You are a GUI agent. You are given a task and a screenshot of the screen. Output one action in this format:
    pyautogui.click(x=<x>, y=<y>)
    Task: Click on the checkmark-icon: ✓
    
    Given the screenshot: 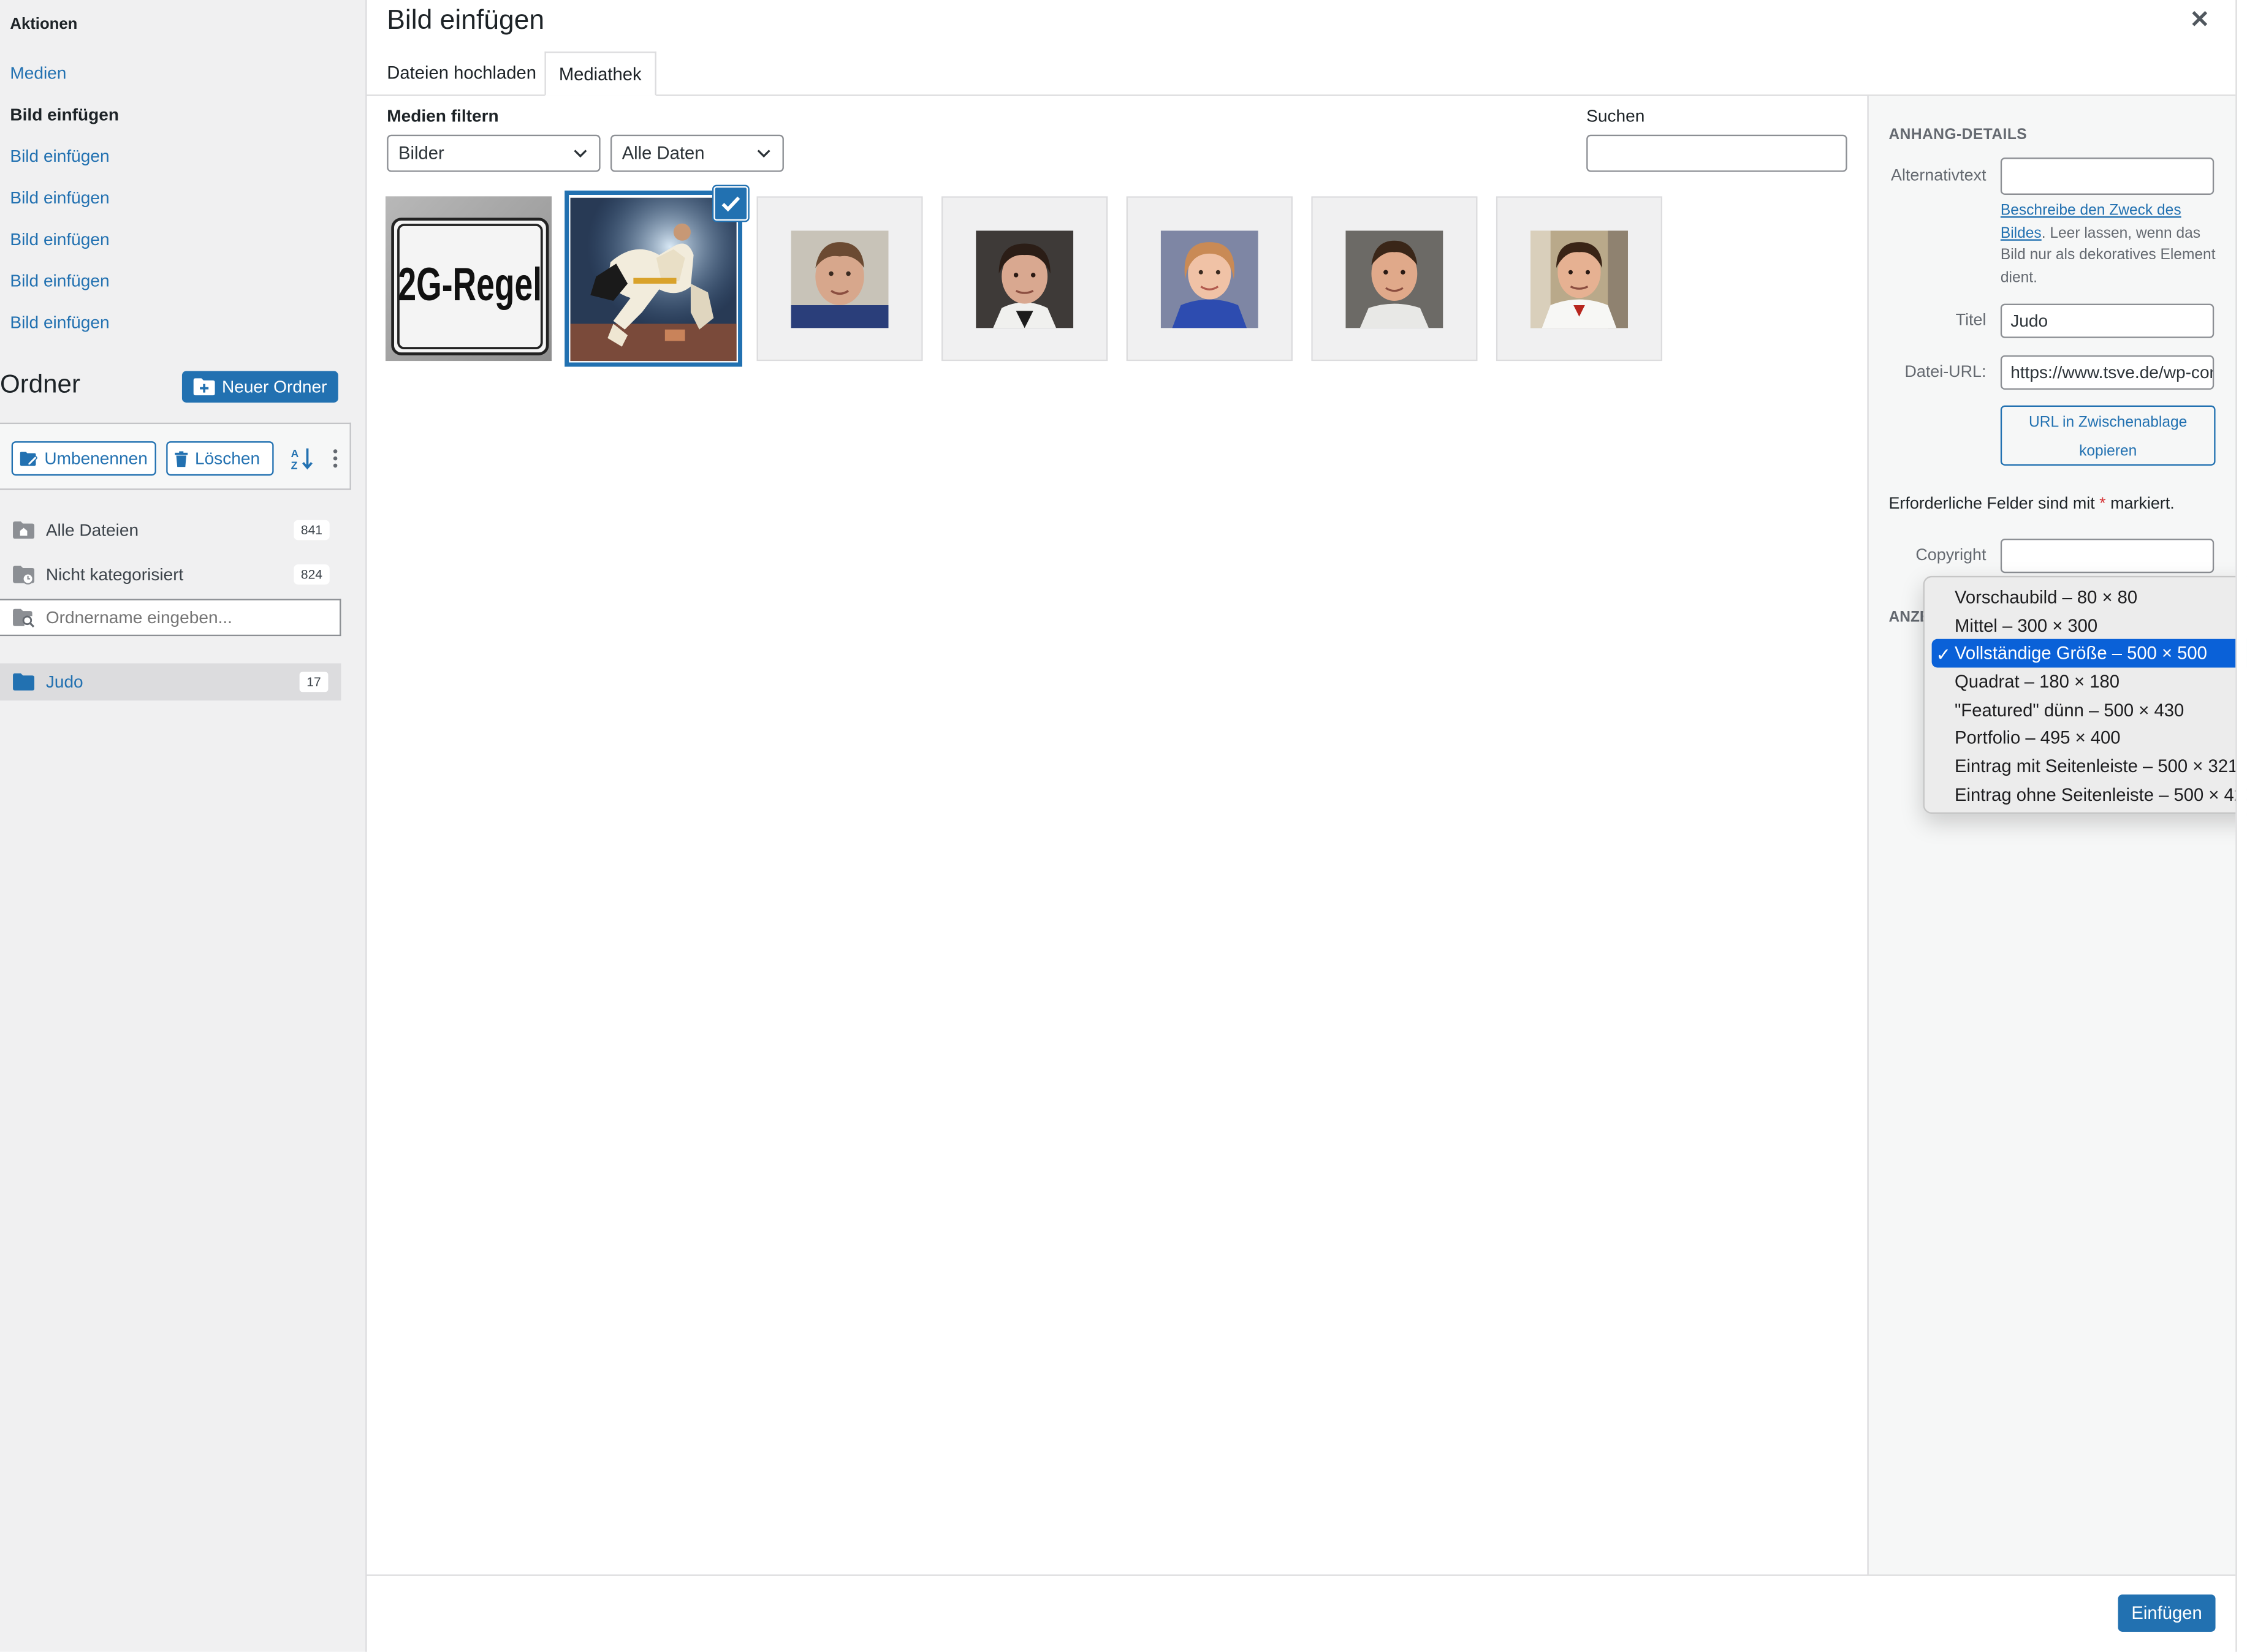 What is the action you would take?
    pyautogui.click(x=1944, y=654)
    